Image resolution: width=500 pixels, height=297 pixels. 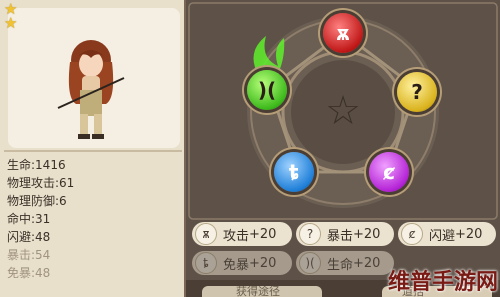 I want to click on bonus-crit: ? 暴击 +20, so click(x=345, y=234).